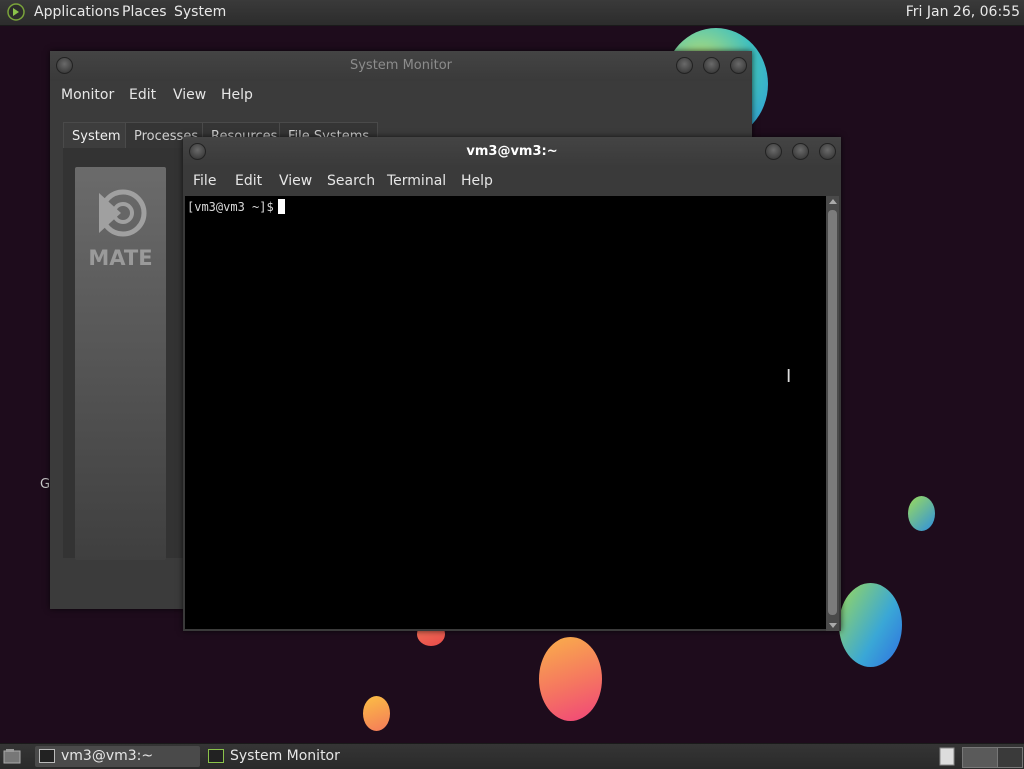 This screenshot has width=1024, height=769. What do you see at coordinates (77, 12) in the screenshot?
I see `applications-menu: Applications` at bounding box center [77, 12].